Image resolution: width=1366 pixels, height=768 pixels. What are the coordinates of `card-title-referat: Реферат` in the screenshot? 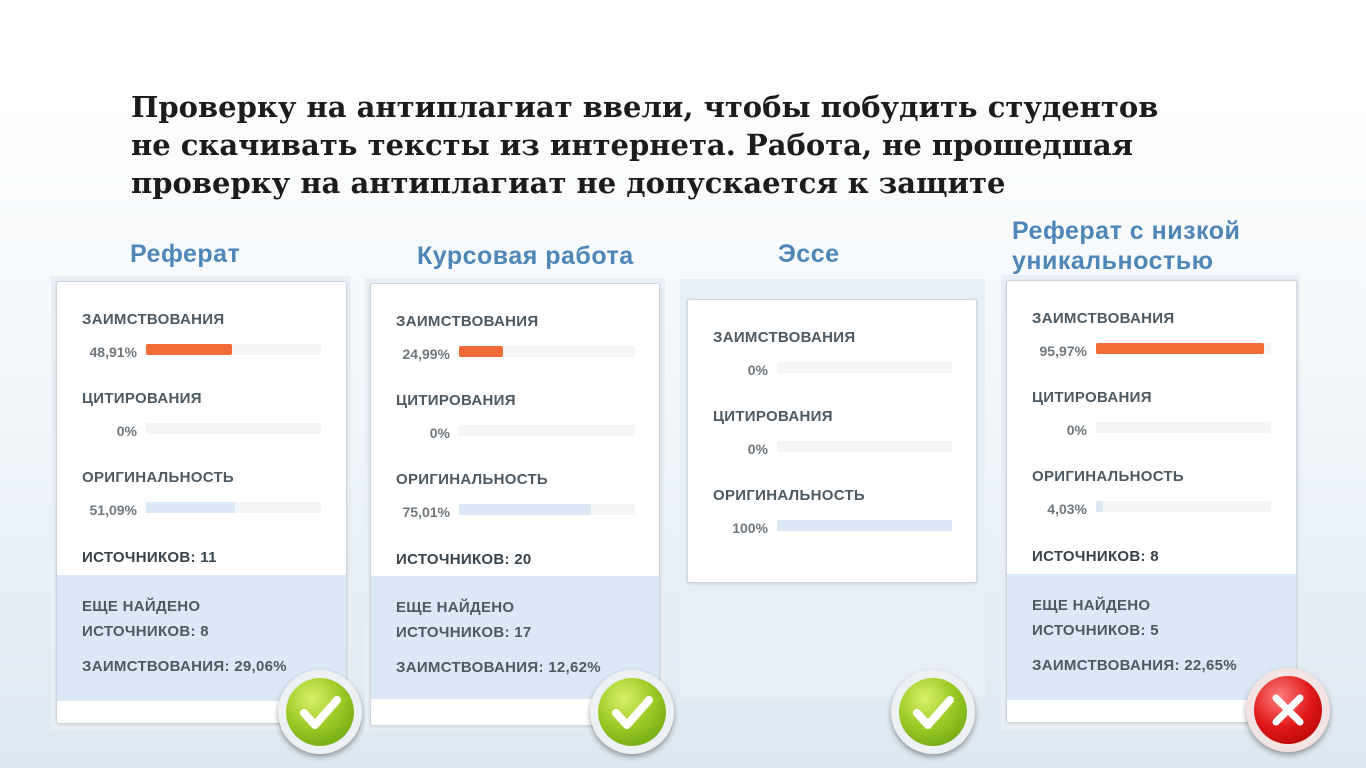 It's located at (185, 254).